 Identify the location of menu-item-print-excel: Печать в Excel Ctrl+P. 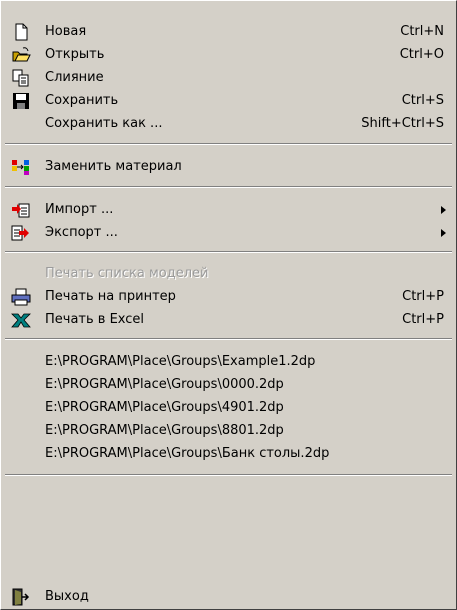
(228, 320).